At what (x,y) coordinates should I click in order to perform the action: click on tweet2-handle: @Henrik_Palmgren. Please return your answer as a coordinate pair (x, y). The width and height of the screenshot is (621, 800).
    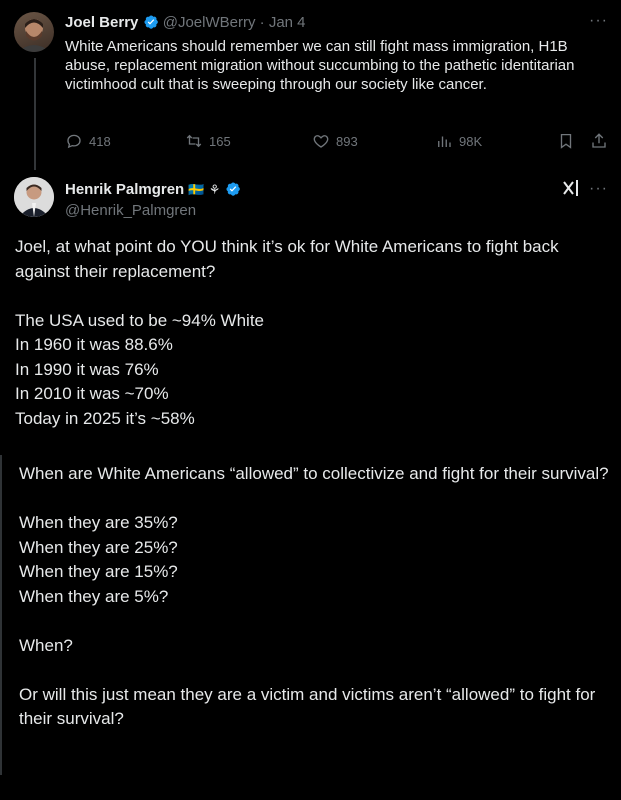
    Looking at the image, I should click on (130, 211).